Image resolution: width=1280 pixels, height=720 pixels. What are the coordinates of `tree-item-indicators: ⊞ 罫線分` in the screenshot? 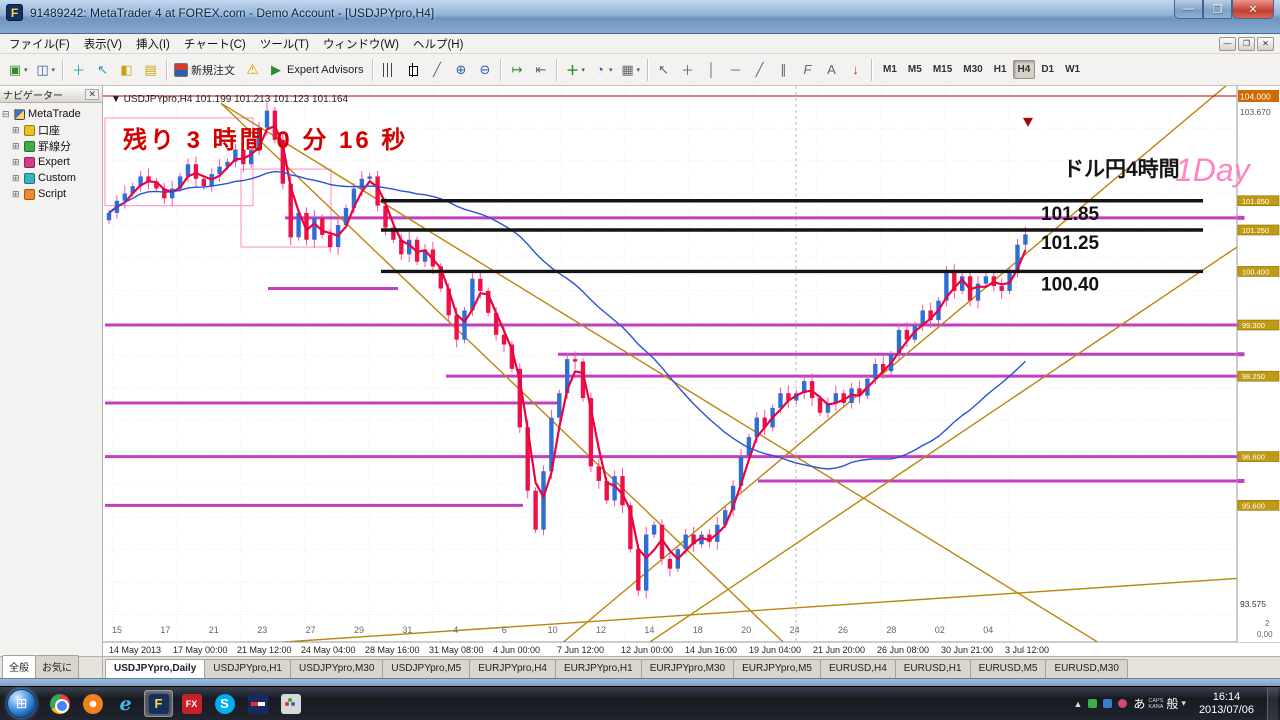 It's located at (52, 146).